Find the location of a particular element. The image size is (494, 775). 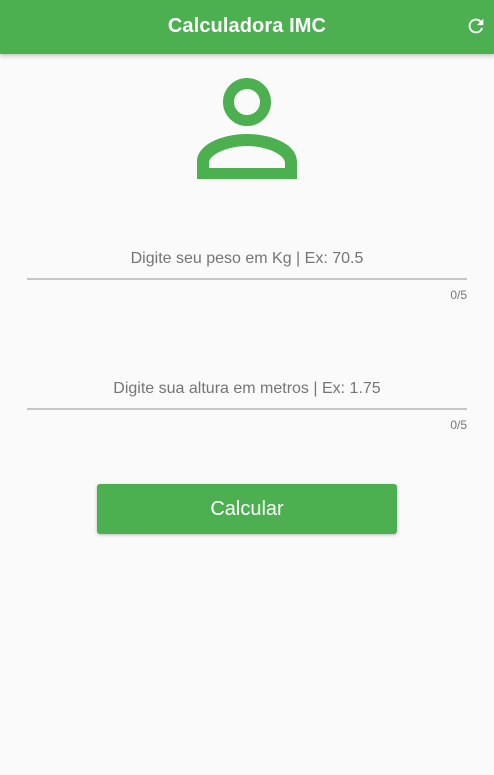

app-title: Calculadora IMC is located at coordinates (247, 26).